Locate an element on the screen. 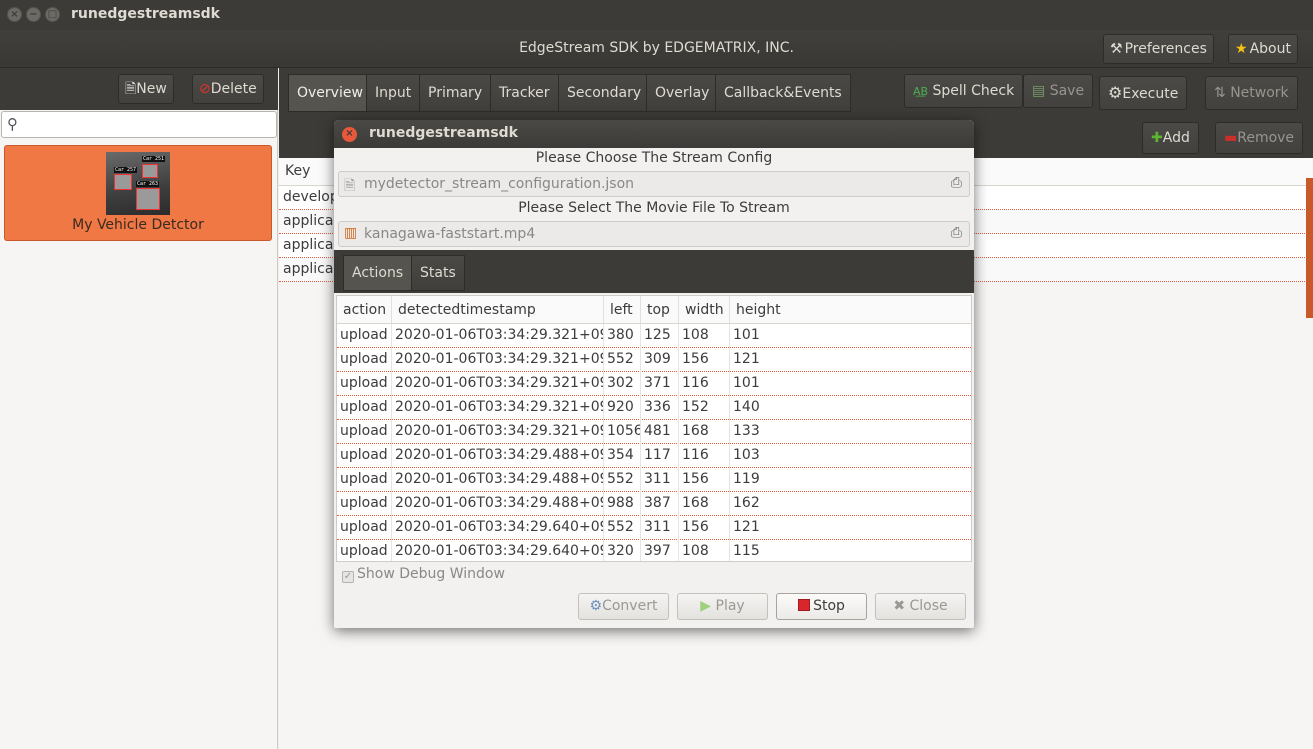 This screenshot has height=749, width=1313. close-icon: × is located at coordinates (349, 134).